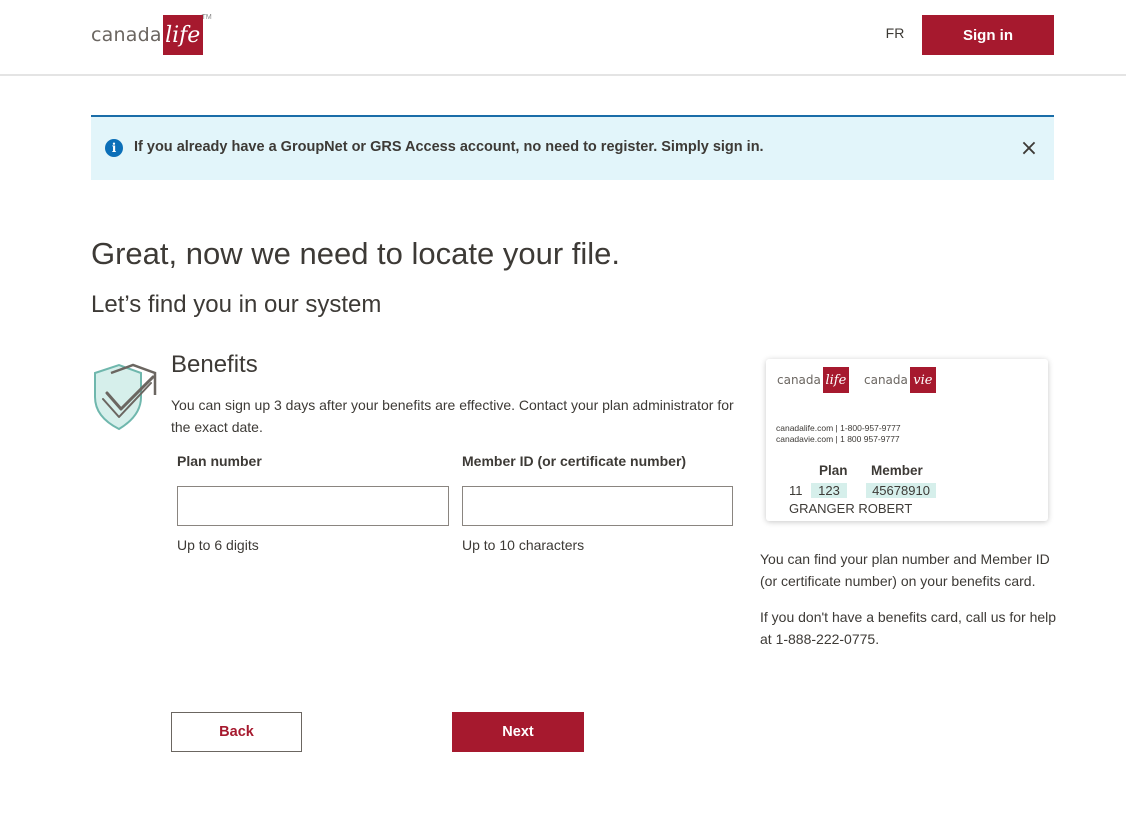  What do you see at coordinates (356, 253) in the screenshot?
I see `page-title: Great, now we need to locate your file.` at bounding box center [356, 253].